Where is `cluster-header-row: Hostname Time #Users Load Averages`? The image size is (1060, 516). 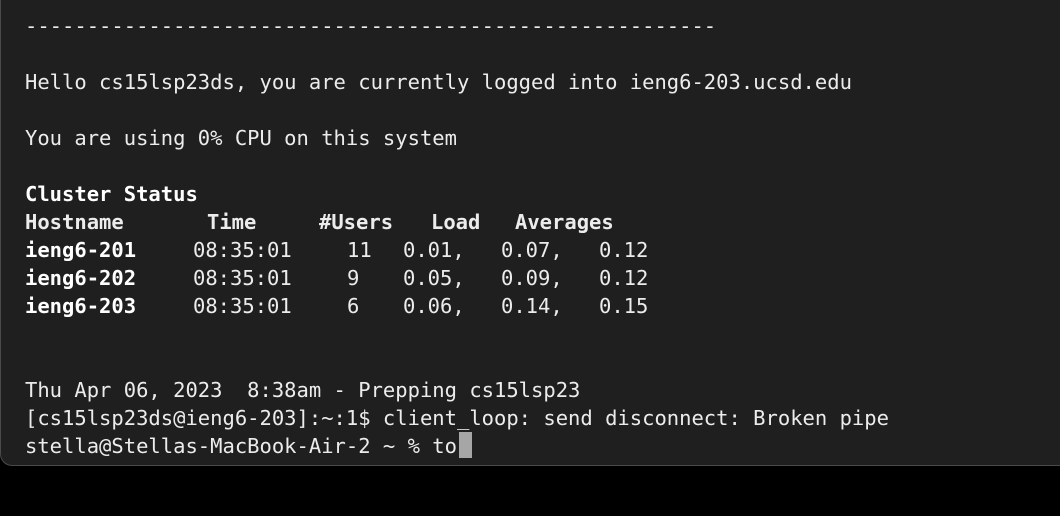
cluster-header-row: Hostname Time #Users Load Averages is located at coordinates (375, 222).